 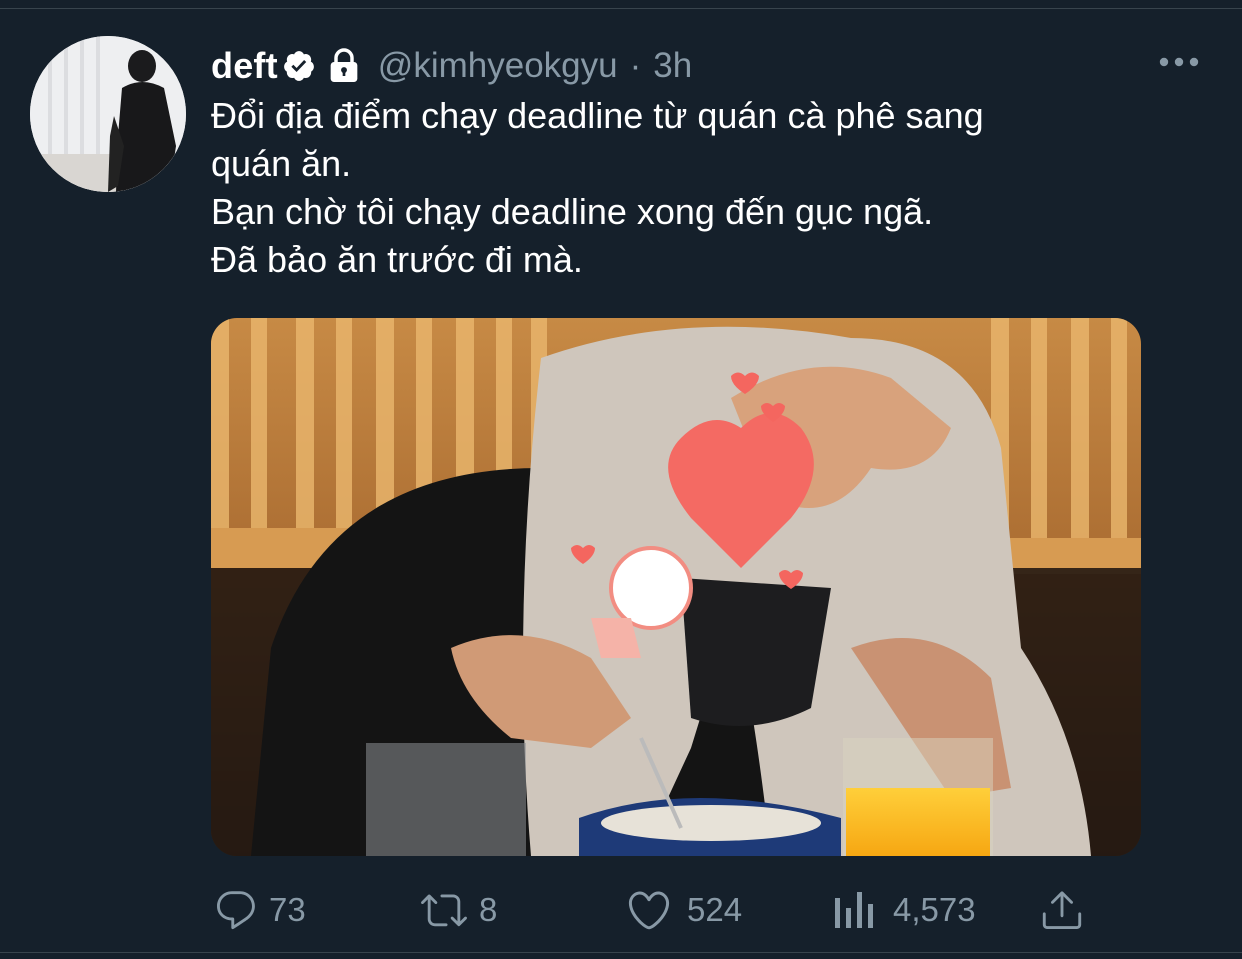 What do you see at coordinates (344, 66) in the screenshot?
I see `lock-icon` at bounding box center [344, 66].